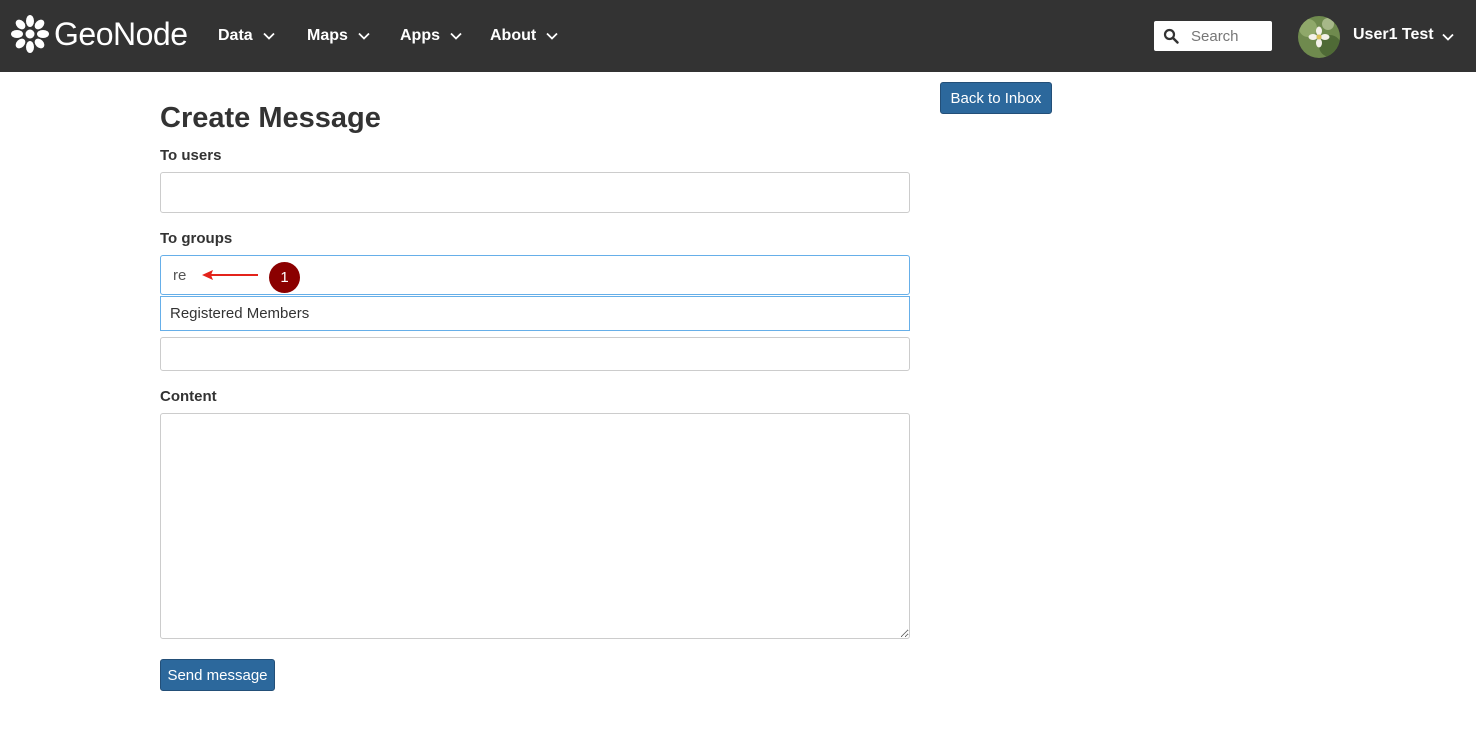  I want to click on nav-maps-label: Maps, so click(327, 35).